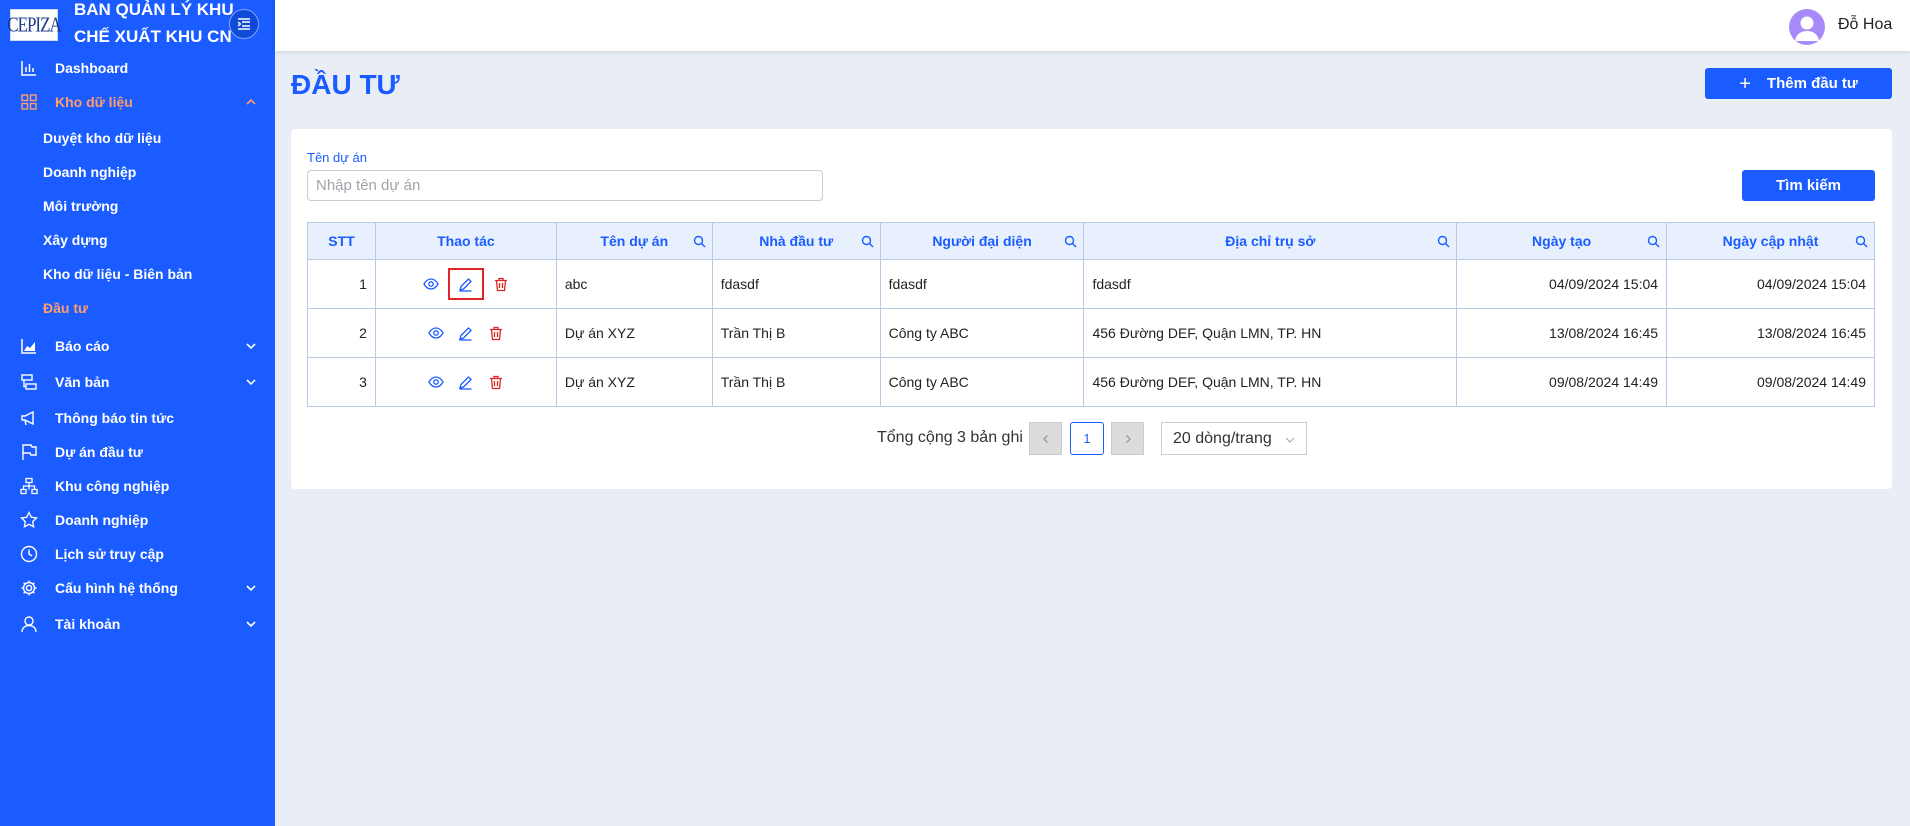 The height and width of the screenshot is (826, 1910). Describe the element at coordinates (29, 418) in the screenshot. I see `megaphone-icon` at that location.